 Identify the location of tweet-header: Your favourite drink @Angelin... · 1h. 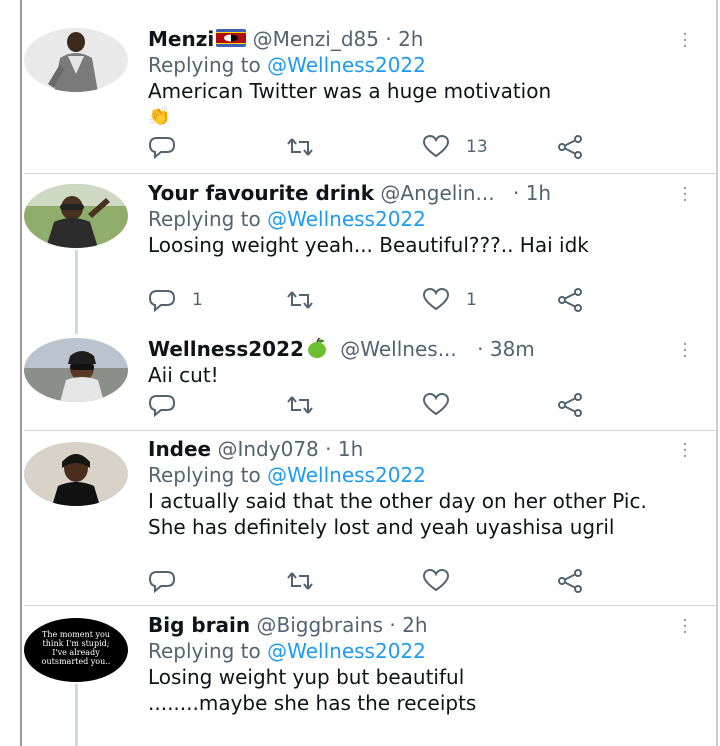
(414, 193).